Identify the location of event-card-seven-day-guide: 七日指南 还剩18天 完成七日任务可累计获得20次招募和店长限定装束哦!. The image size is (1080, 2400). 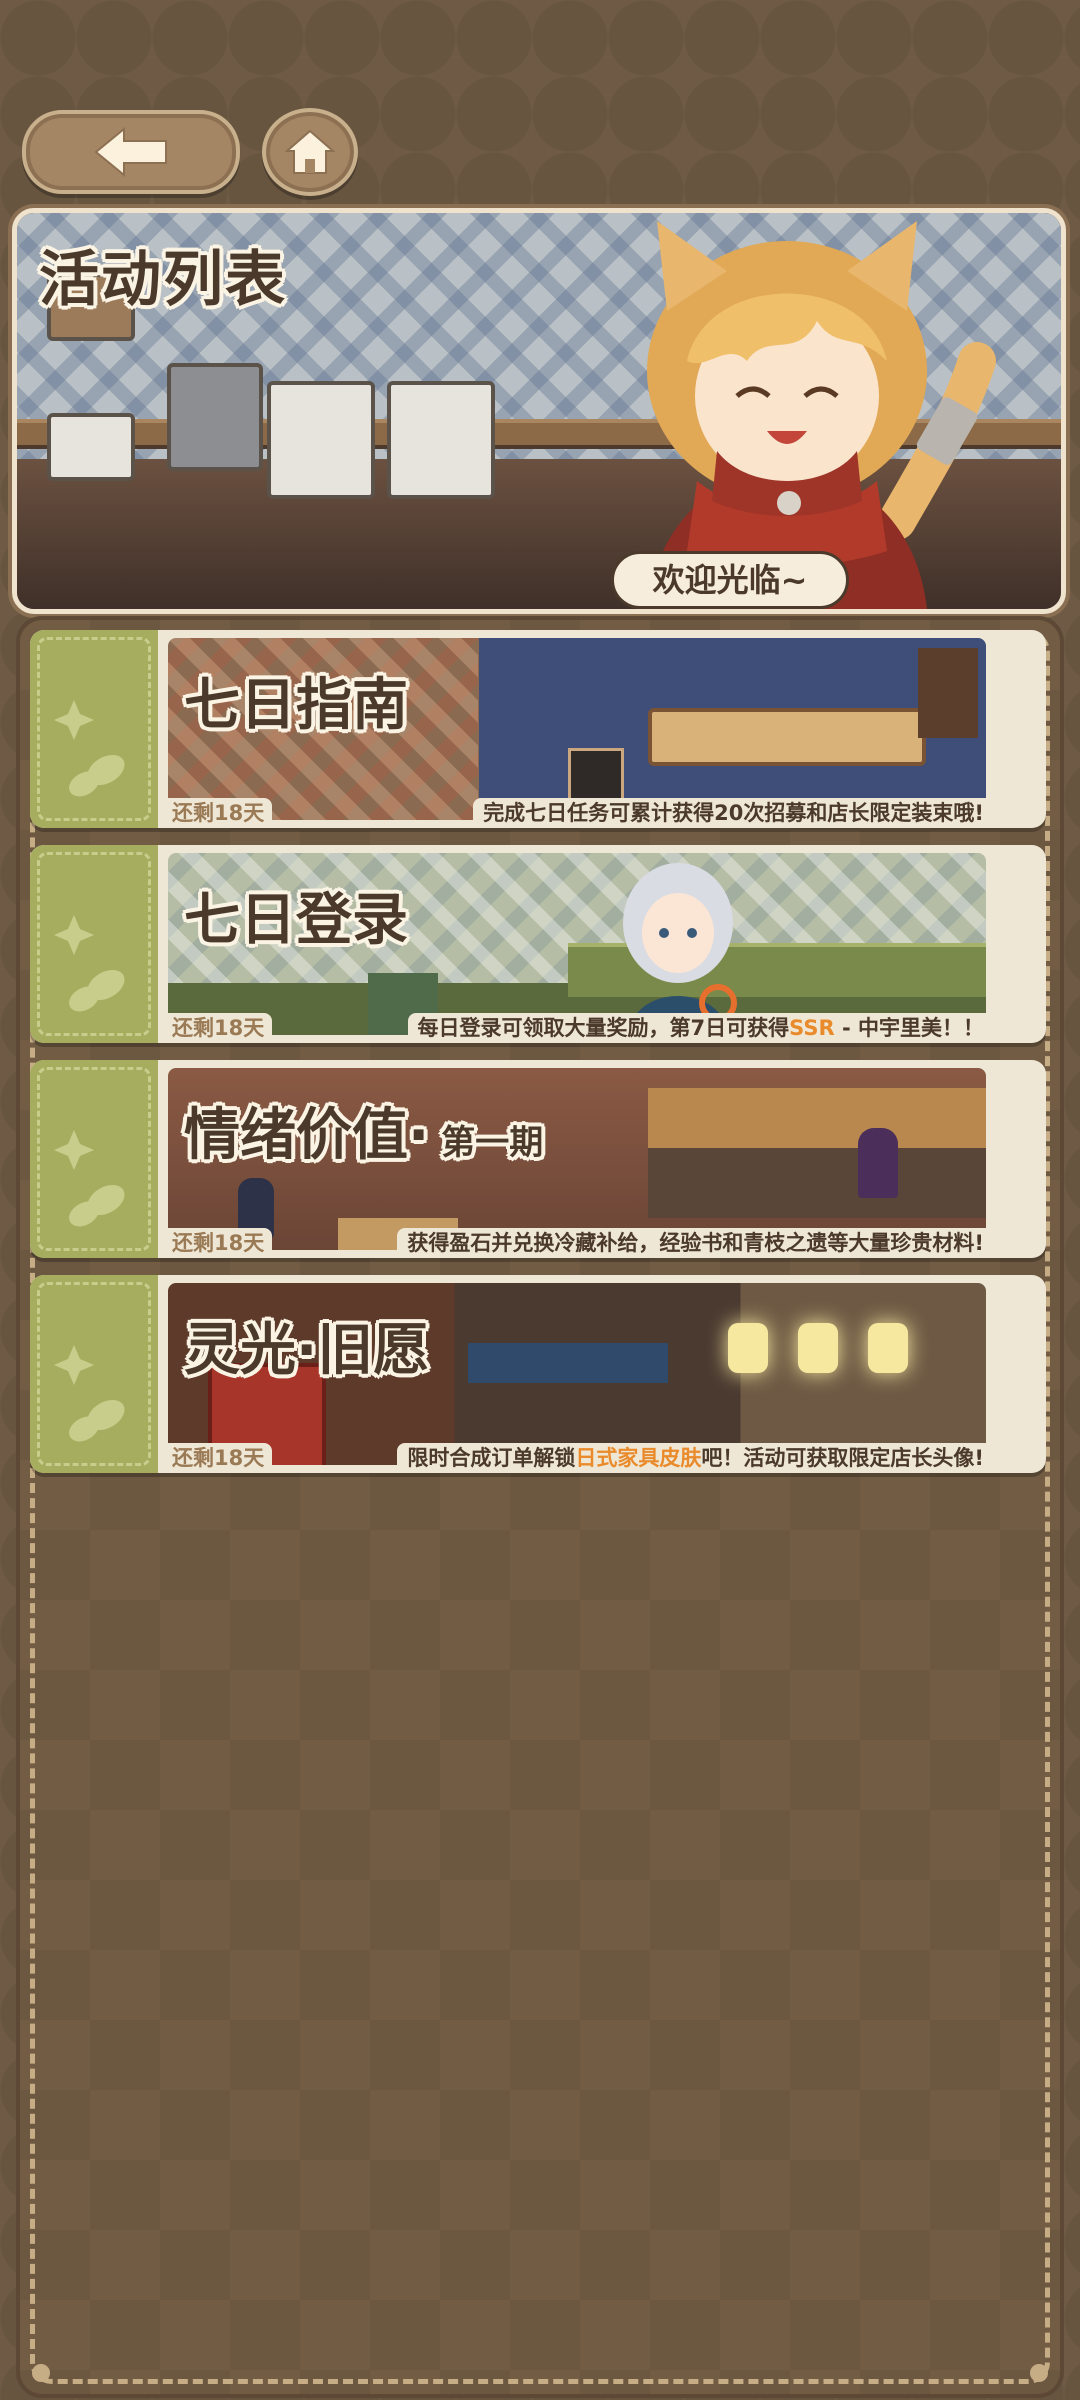
(538, 729).